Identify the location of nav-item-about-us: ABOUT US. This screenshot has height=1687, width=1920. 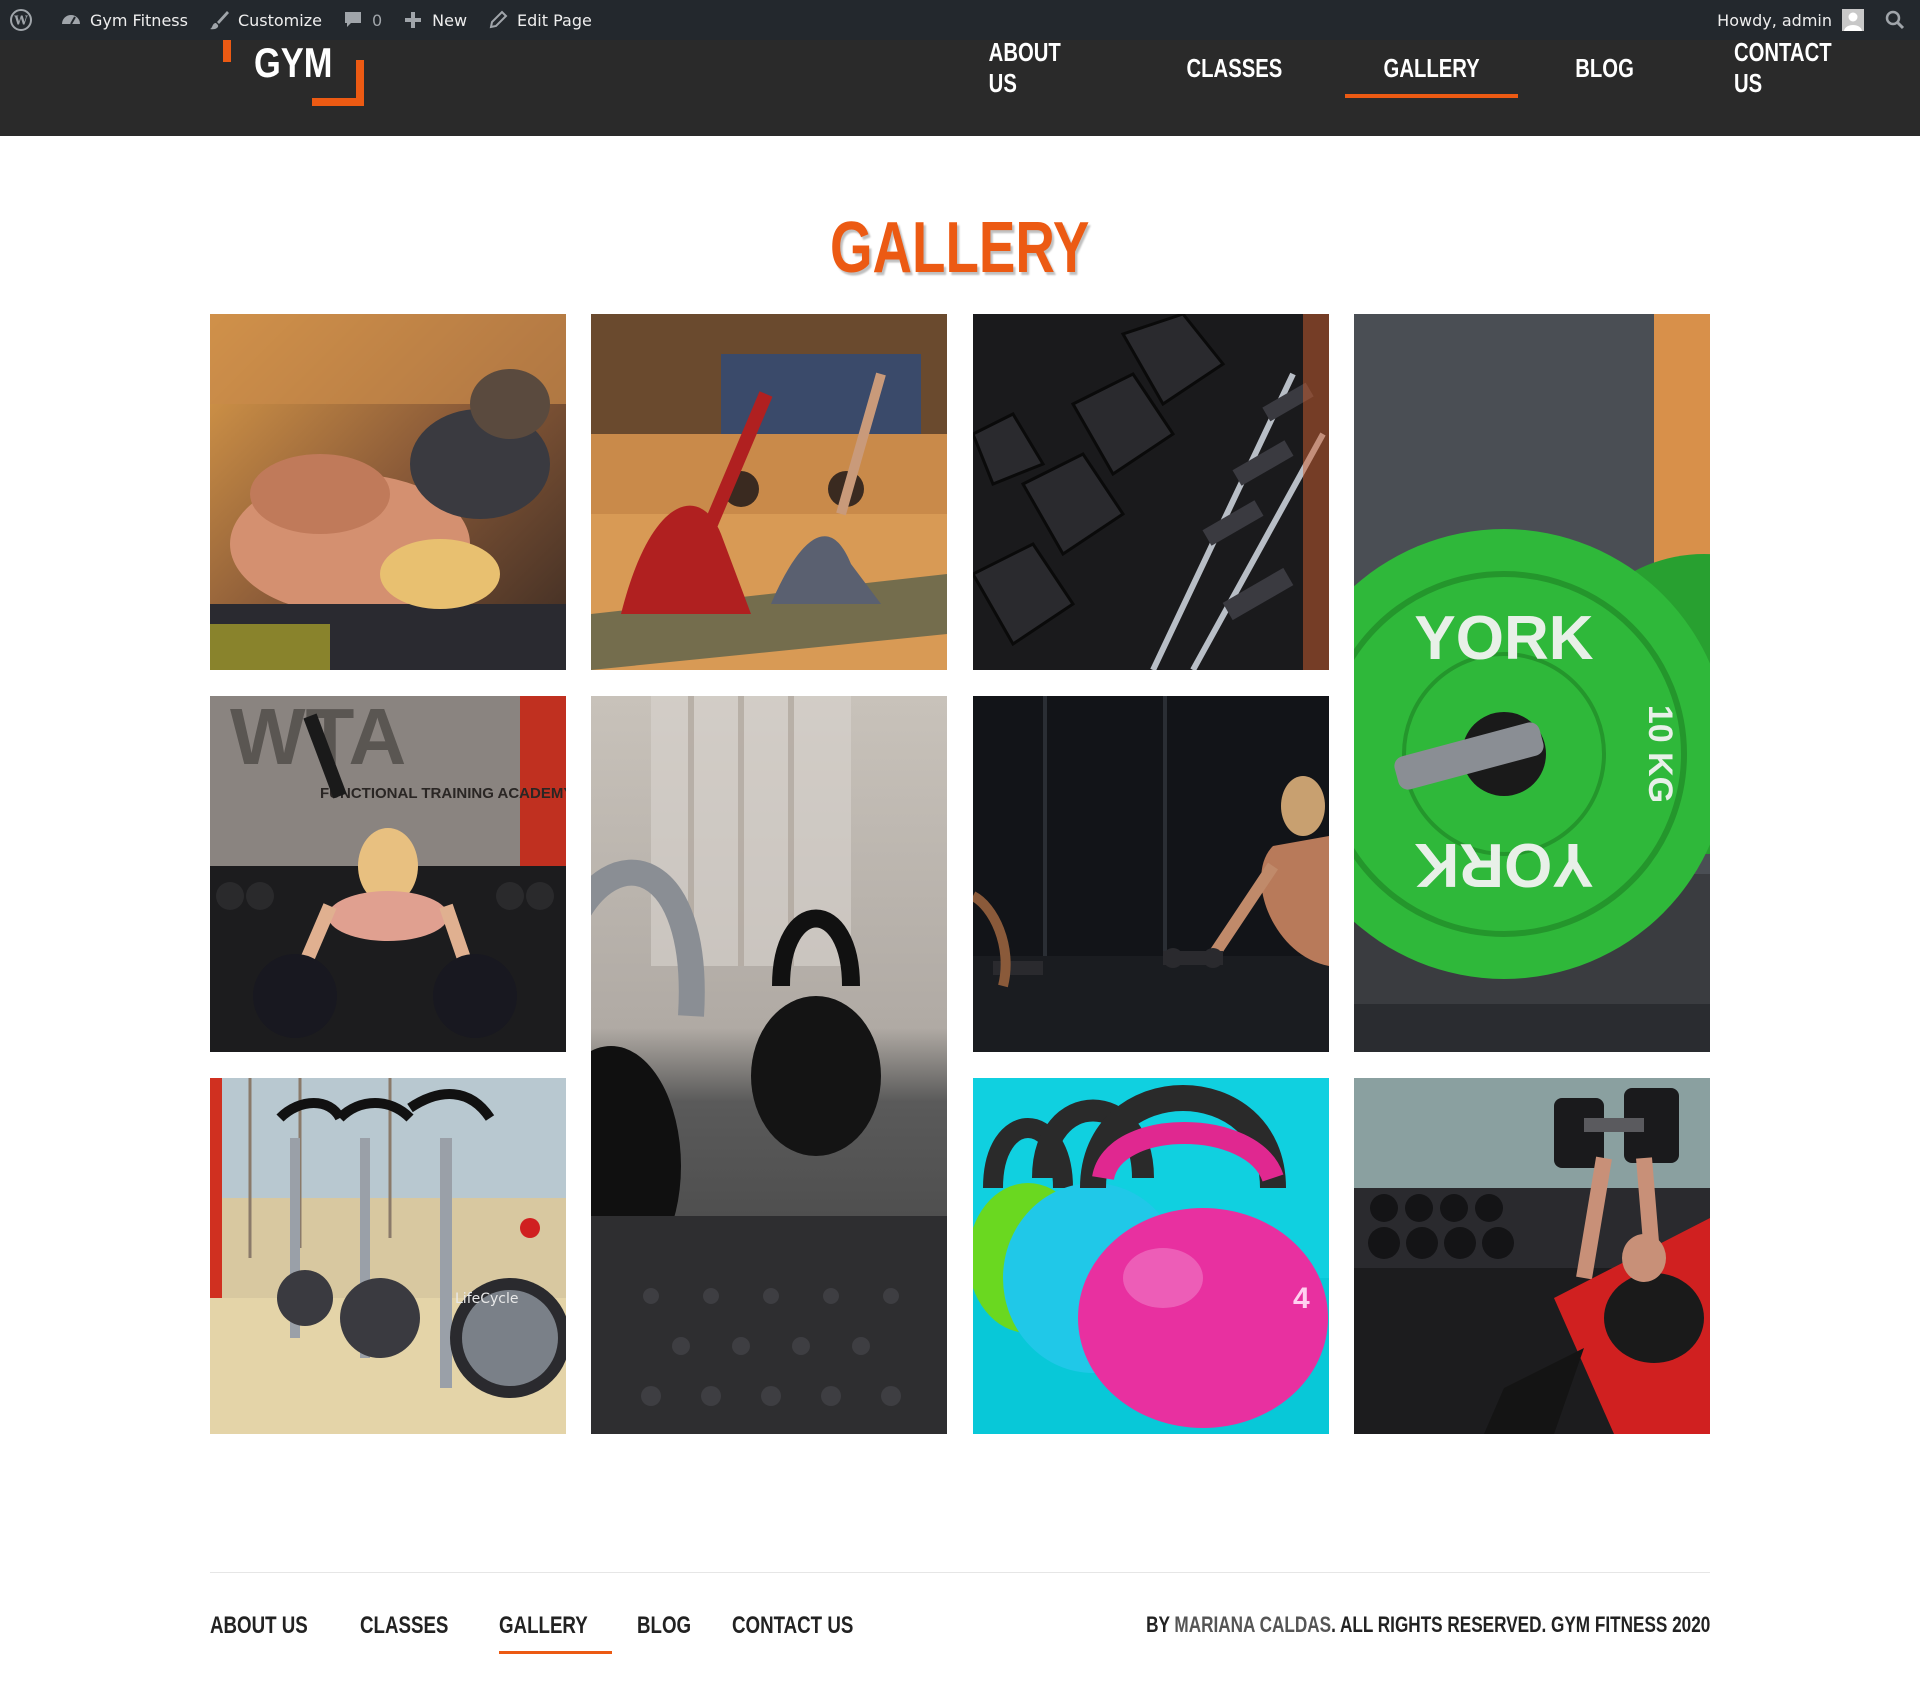
(1037, 67).